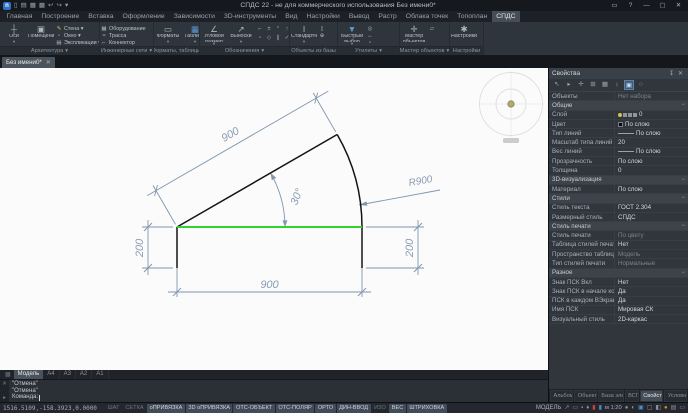 The width and height of the screenshot is (688, 413). Describe the element at coordinates (323, 29) in the screenshot. I see `ribbon-button: ▯` at that location.